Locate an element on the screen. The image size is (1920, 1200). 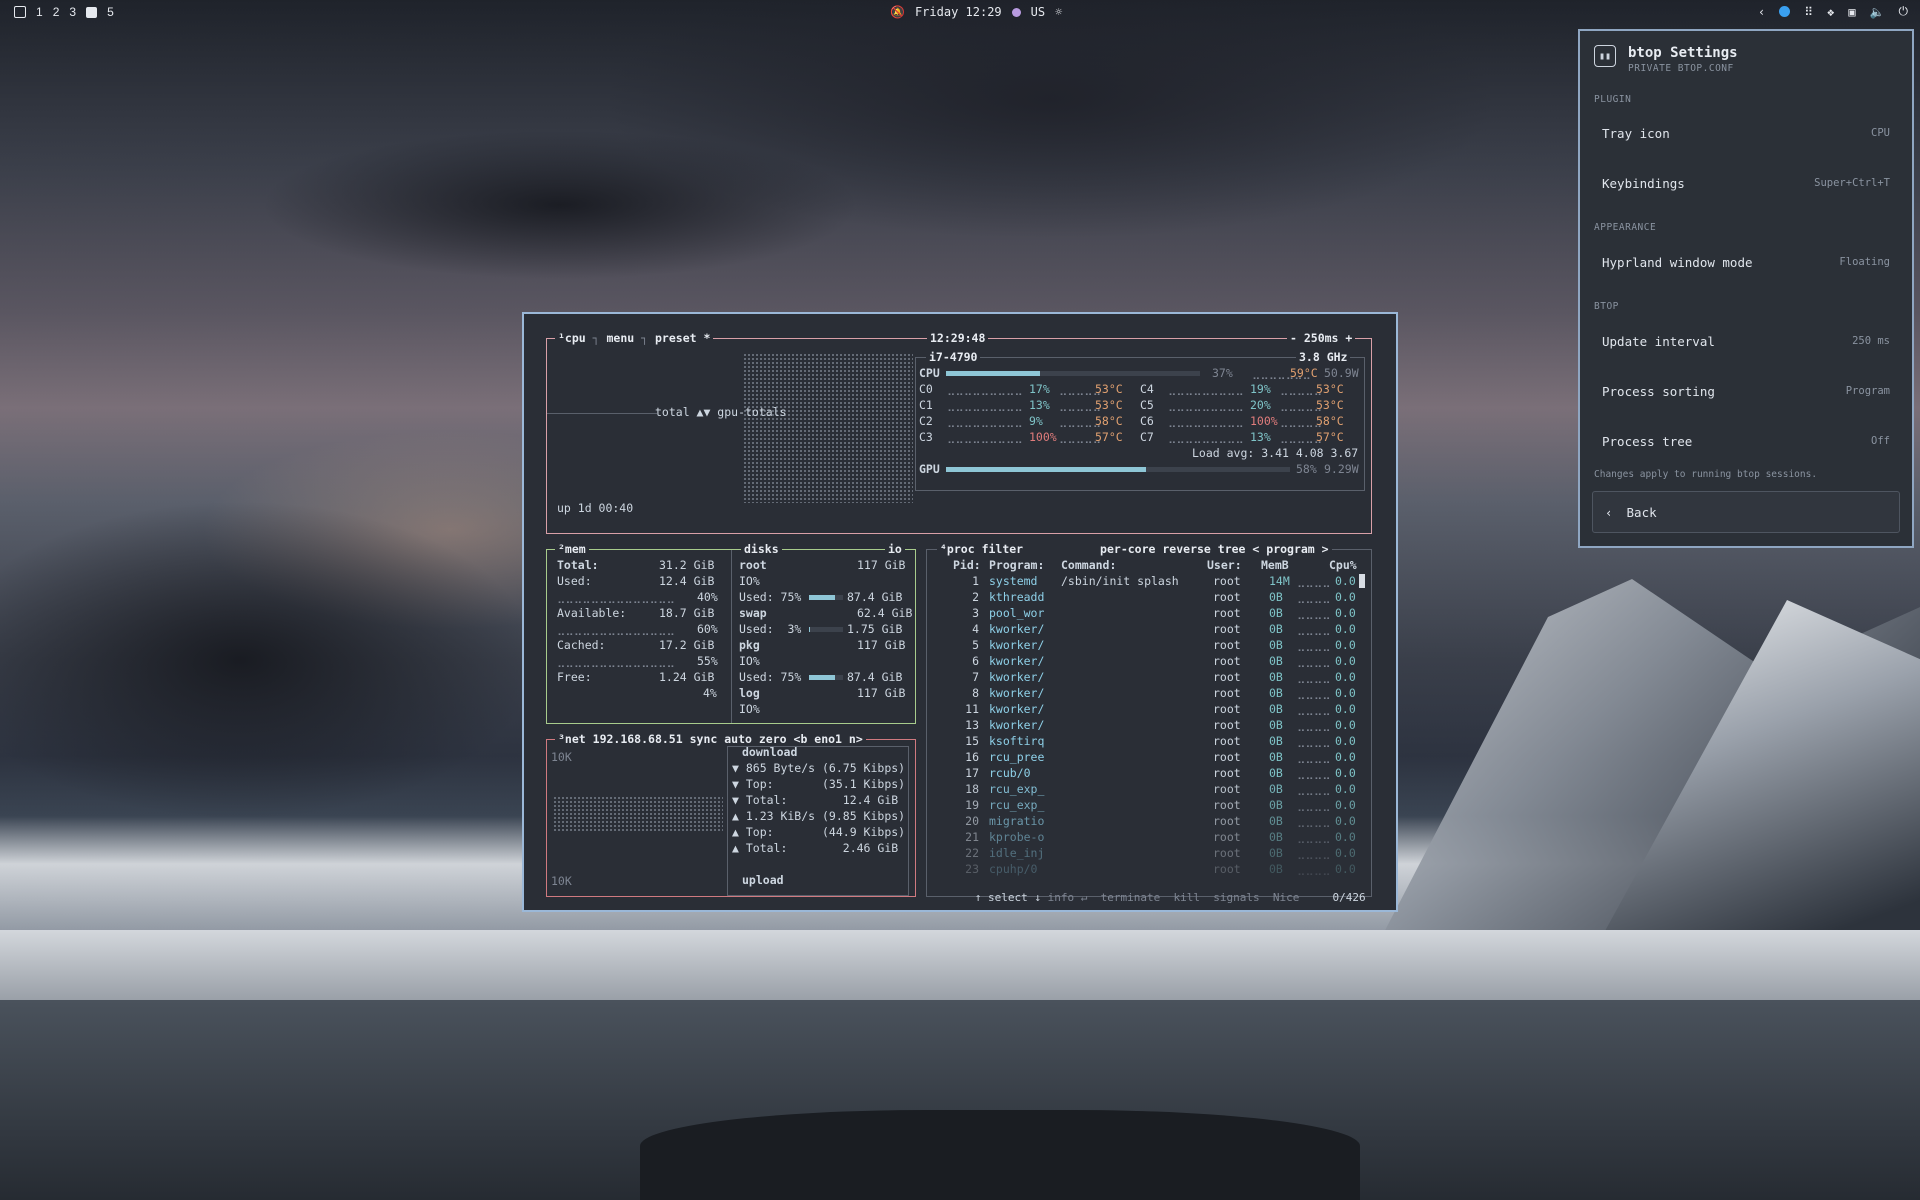
workspace-2: 2 is located at coordinates (56, 12).